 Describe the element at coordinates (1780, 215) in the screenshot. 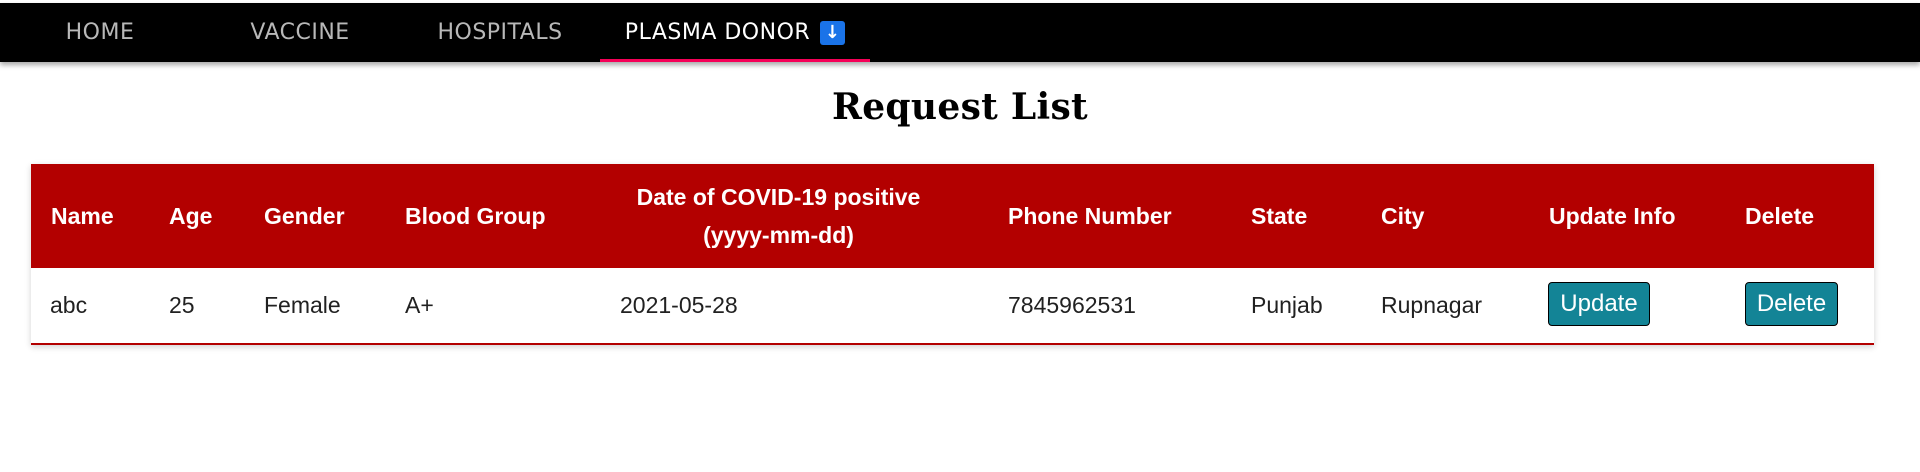

I see `column-header-delete: Delete` at that location.